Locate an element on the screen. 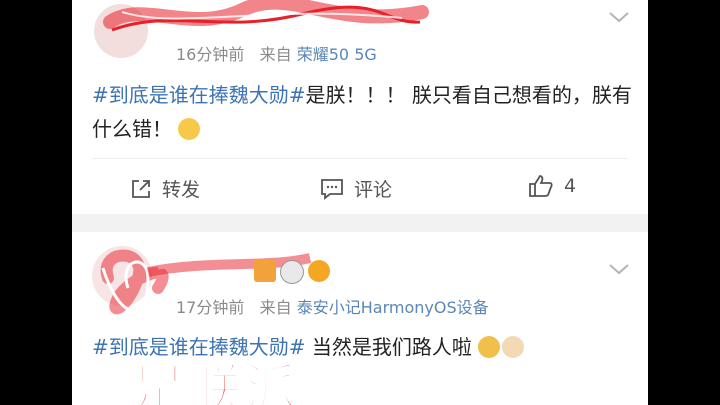  fish-icon is located at coordinates (319, 271).